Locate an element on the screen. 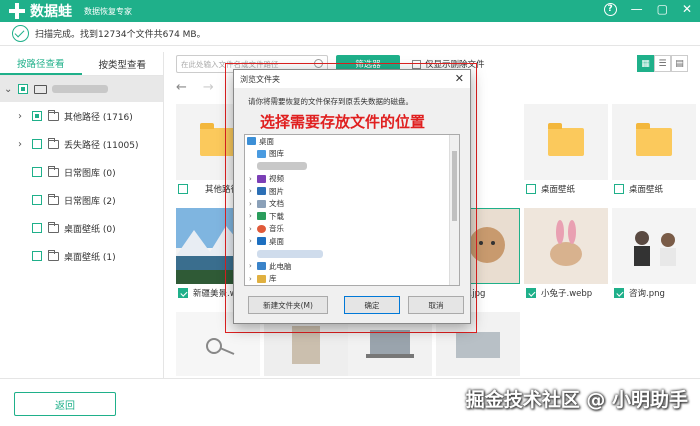  sidebar-item-lost-paths: › 丢失路径 (11005) is located at coordinates (81, 144).